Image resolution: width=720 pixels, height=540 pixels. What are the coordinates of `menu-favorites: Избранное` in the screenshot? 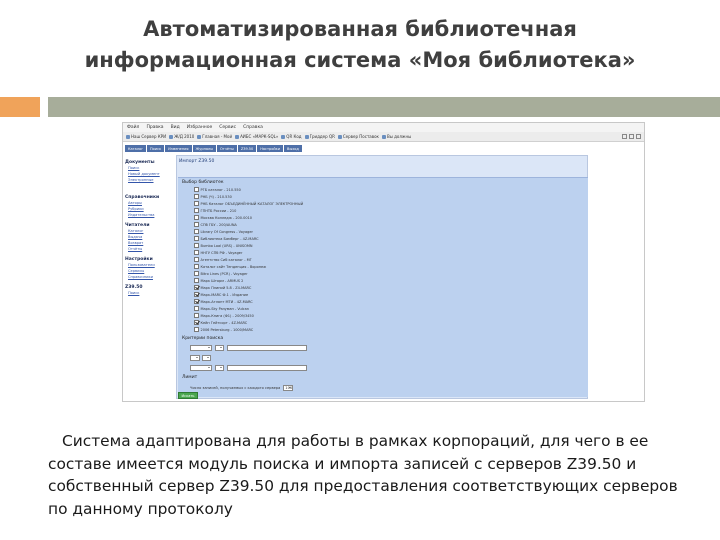 It's located at (200, 127).